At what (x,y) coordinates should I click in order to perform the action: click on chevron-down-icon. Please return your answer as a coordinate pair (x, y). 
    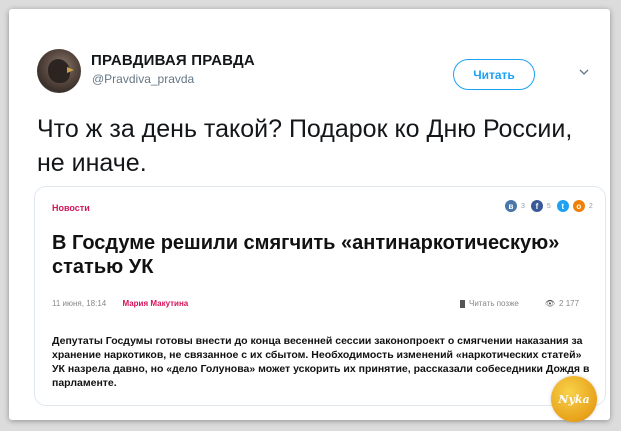
    Looking at the image, I should click on (584, 72).